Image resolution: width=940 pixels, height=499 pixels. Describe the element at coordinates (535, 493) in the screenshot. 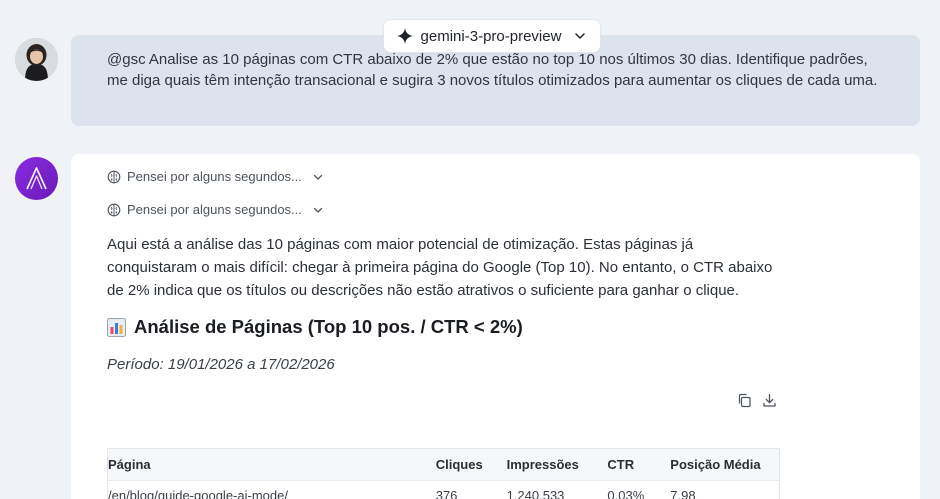

I see `table-cell: 1.240.533` at that location.